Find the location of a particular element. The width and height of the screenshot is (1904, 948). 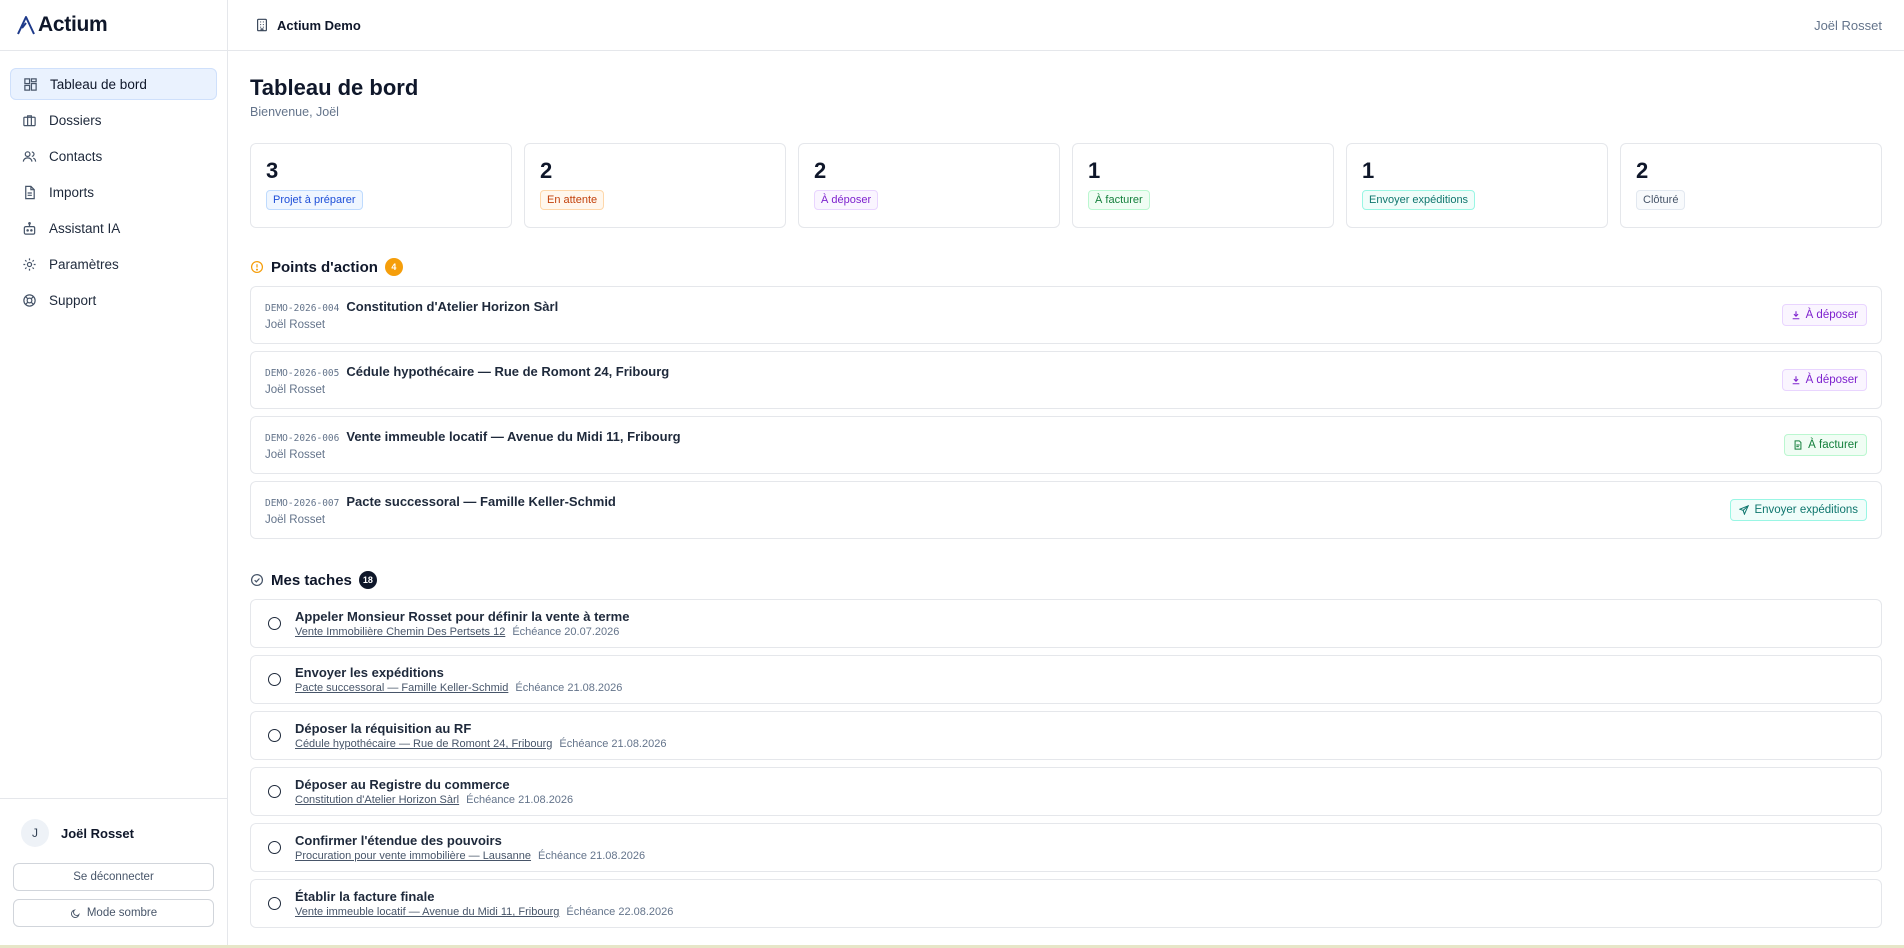

dark-mode-button: Mode sombre is located at coordinates (113, 913).